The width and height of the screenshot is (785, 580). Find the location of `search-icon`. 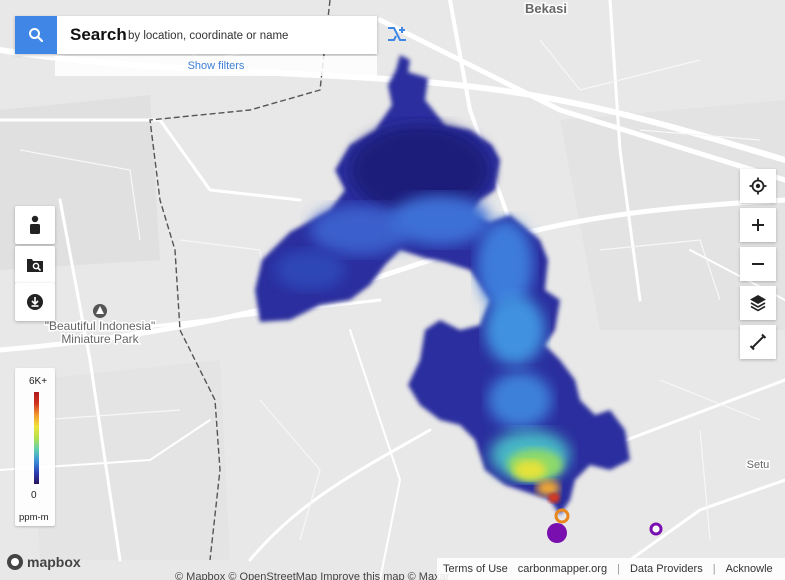

search-icon is located at coordinates (36, 35).